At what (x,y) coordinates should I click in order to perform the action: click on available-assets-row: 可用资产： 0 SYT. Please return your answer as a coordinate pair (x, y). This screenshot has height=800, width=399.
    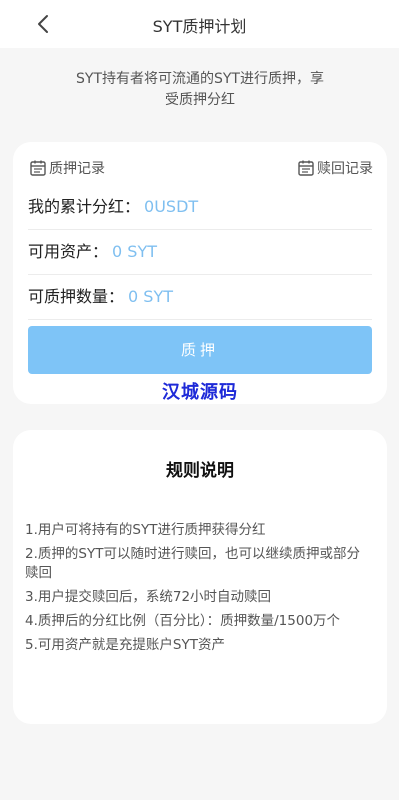
    Looking at the image, I should click on (200, 252).